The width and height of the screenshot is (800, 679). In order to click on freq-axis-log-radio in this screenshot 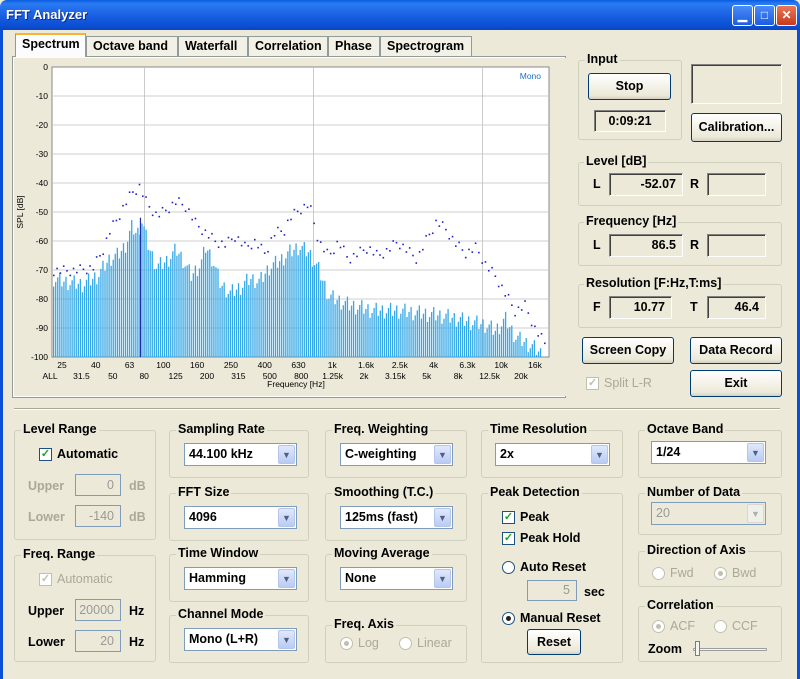, I will do `click(346, 643)`.